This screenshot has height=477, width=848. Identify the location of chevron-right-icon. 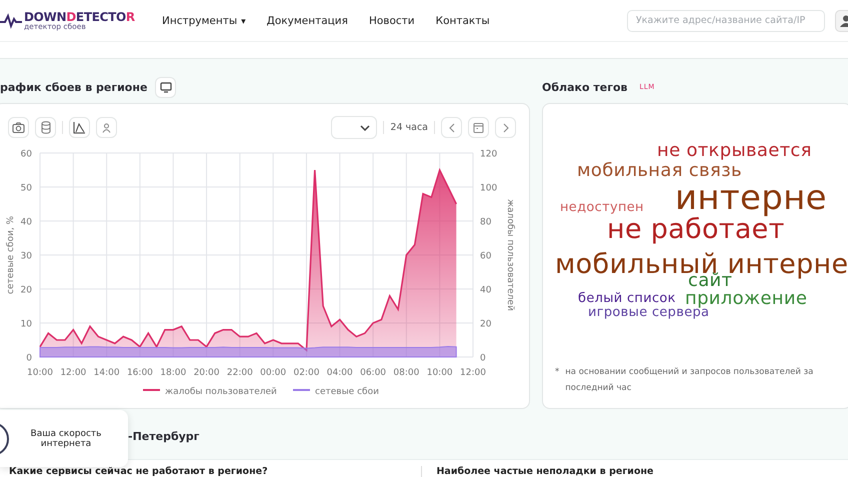
(505, 127).